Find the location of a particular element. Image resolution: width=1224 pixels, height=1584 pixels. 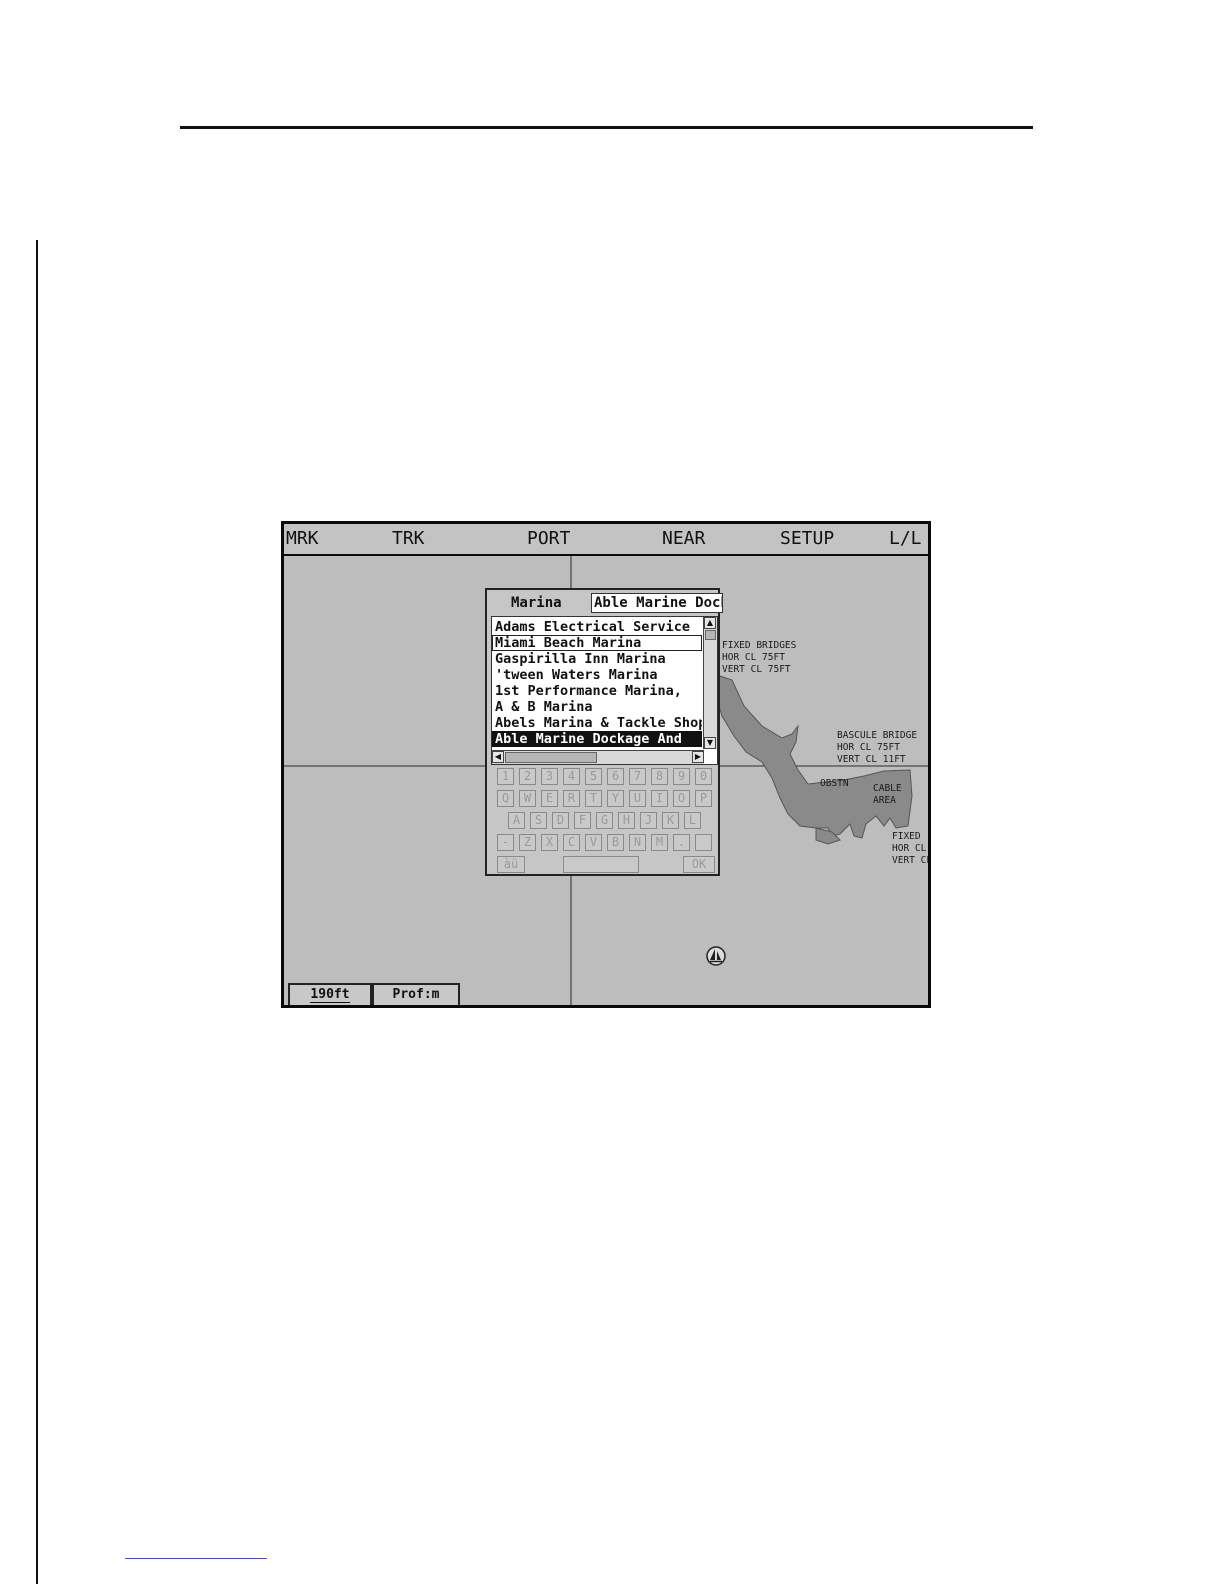

list-item: 1st Performance Marina, is located at coordinates (597, 691).